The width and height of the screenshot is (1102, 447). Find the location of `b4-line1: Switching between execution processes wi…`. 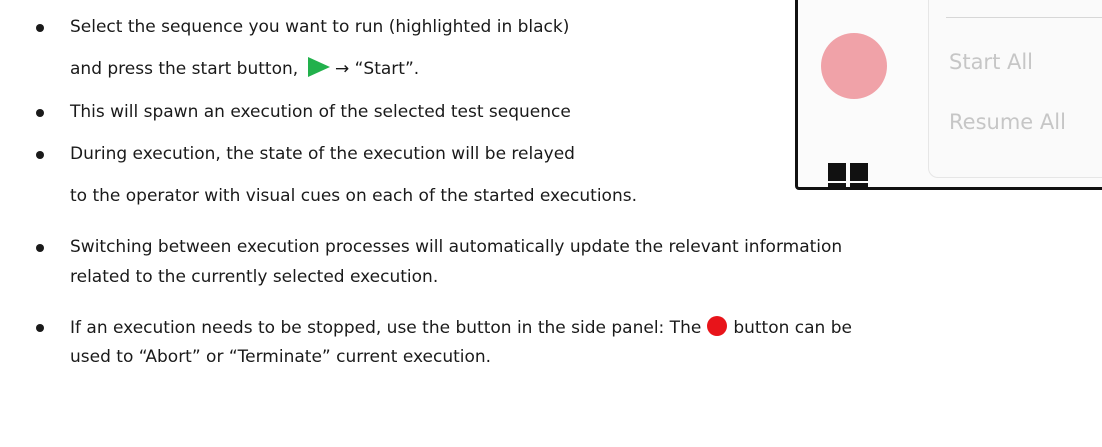

b4-line1: Switching between execution processes wi… is located at coordinates (456, 247).